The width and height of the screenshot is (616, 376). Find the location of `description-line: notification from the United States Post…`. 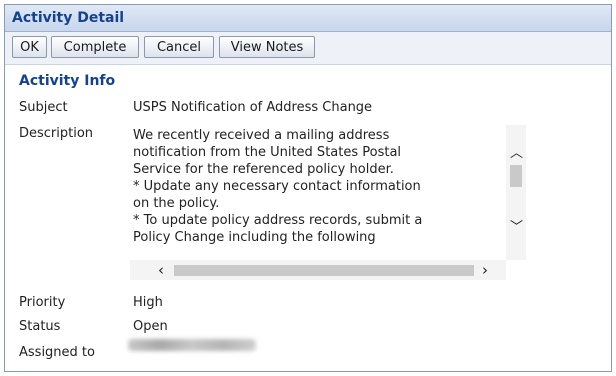

description-line: notification from the United States Post… is located at coordinates (267, 152).